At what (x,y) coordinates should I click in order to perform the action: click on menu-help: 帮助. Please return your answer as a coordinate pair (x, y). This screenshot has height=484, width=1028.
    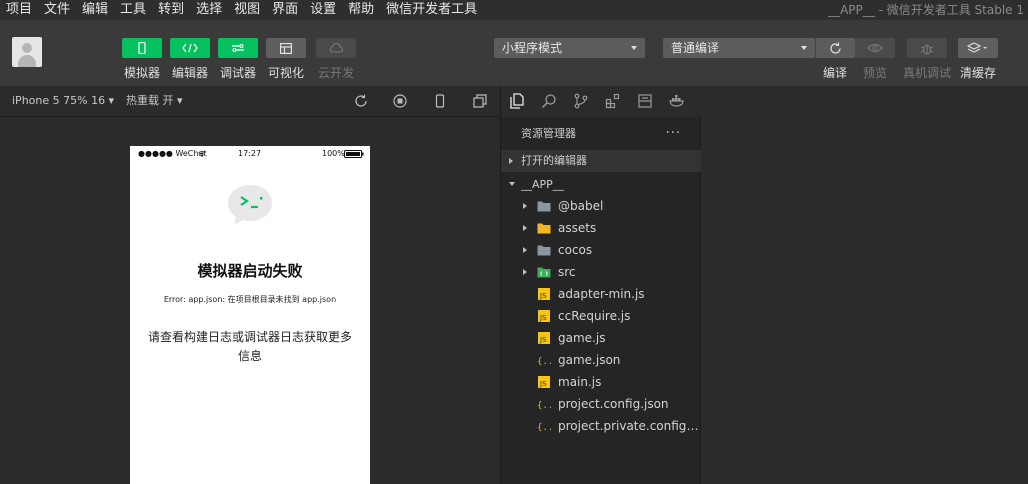
    Looking at the image, I should click on (361, 10).